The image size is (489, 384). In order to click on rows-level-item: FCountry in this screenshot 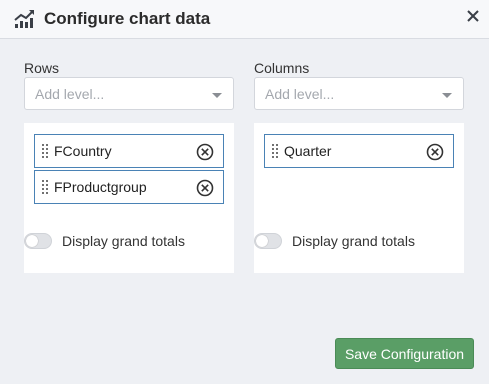, I will do `click(129, 151)`.